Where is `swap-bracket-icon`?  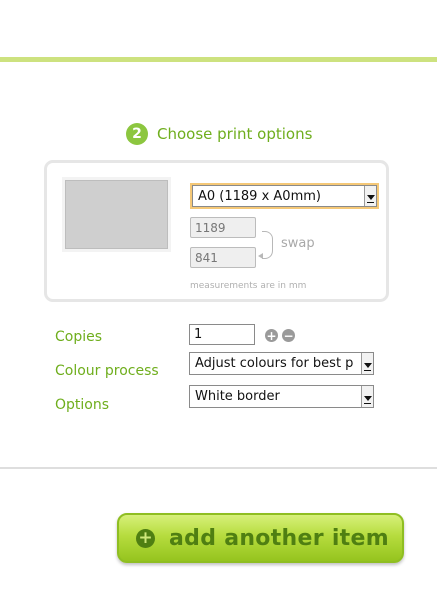 swap-bracket-icon is located at coordinates (267, 245).